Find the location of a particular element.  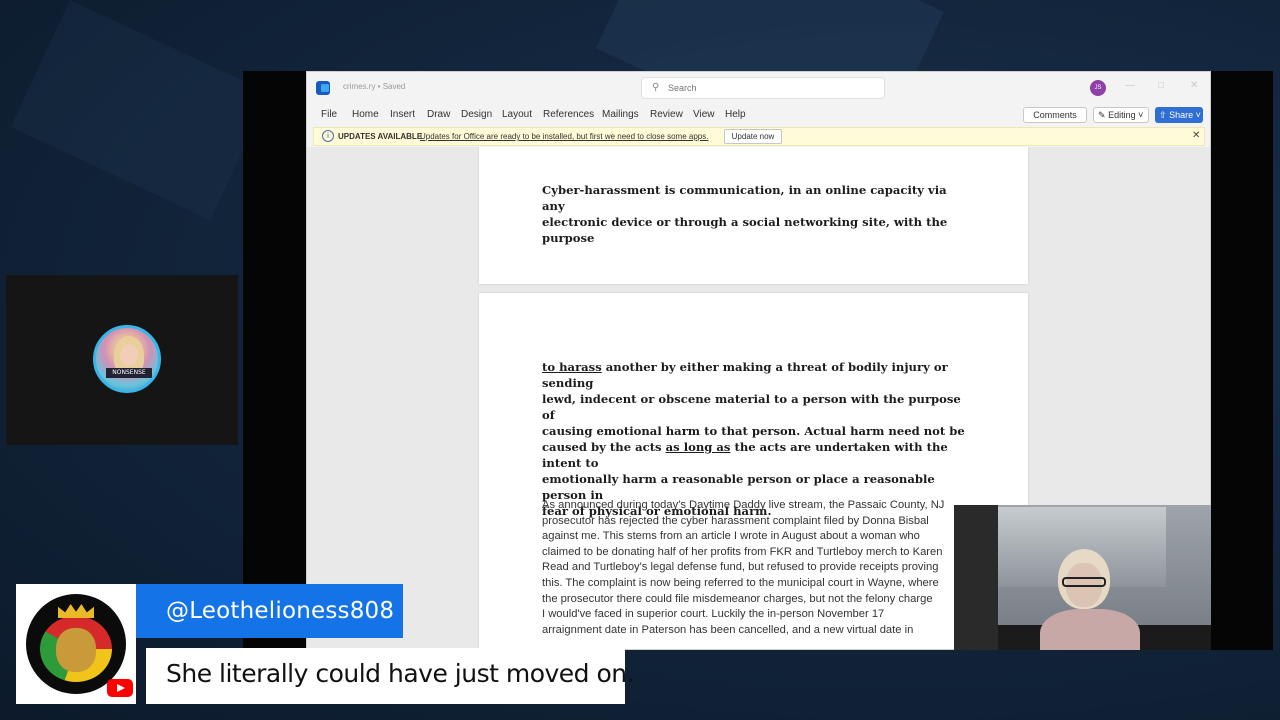

comments-button: Comments is located at coordinates (1055, 115).